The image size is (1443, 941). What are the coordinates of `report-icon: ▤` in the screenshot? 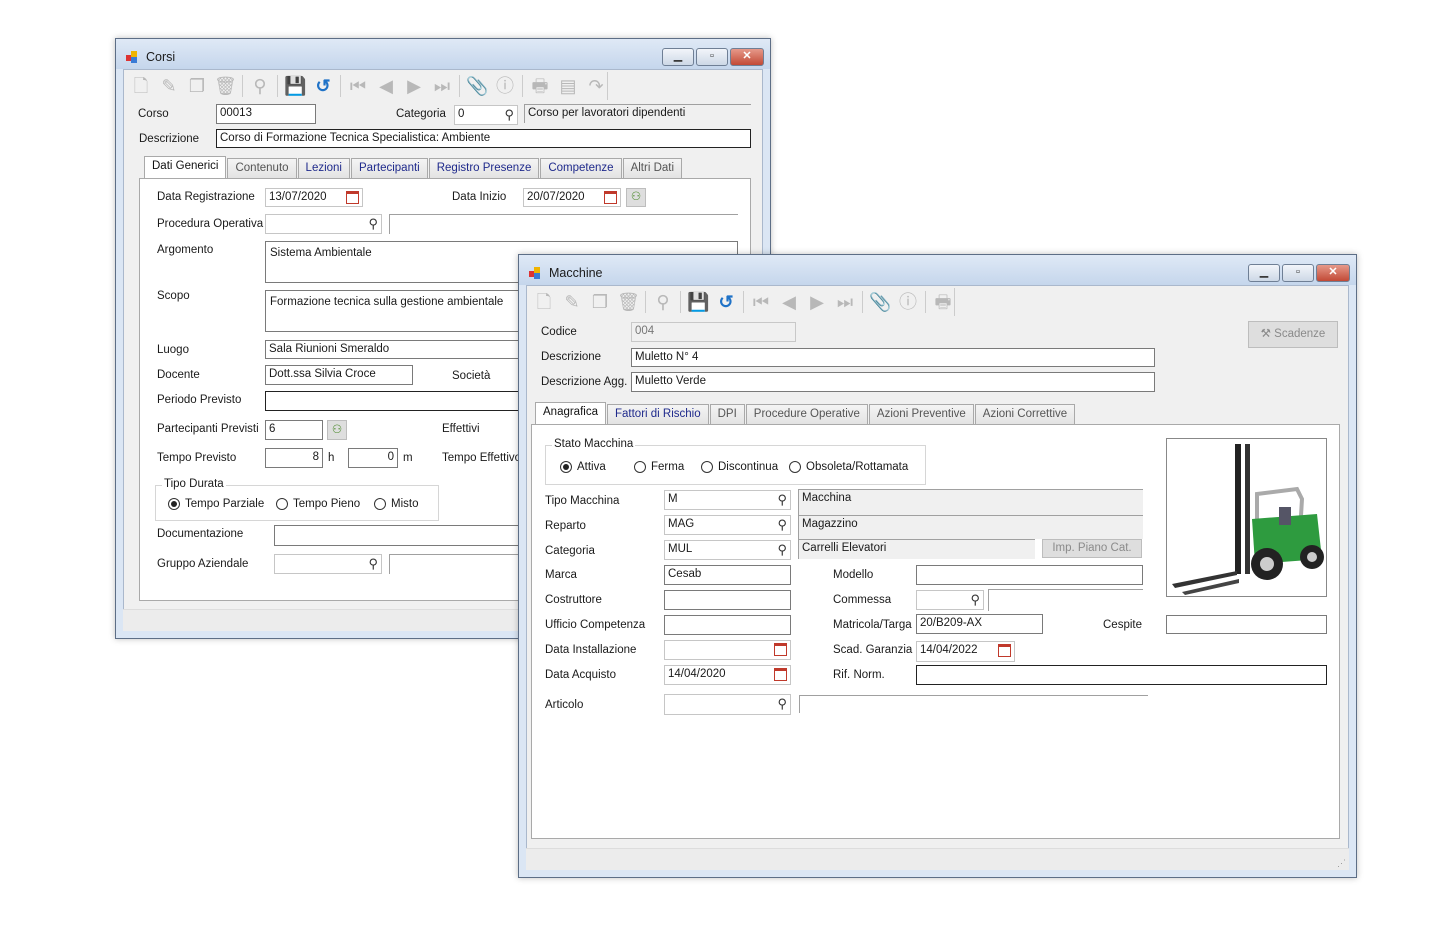 It's located at (568, 86).